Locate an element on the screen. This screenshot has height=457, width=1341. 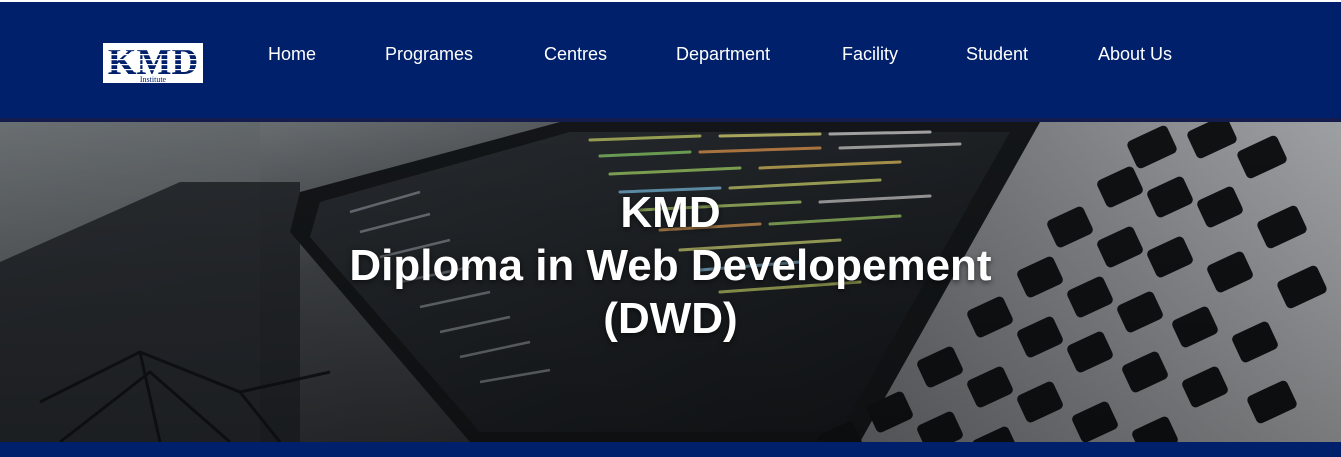
nav-item-about-us: About Us is located at coordinates (1135, 54).